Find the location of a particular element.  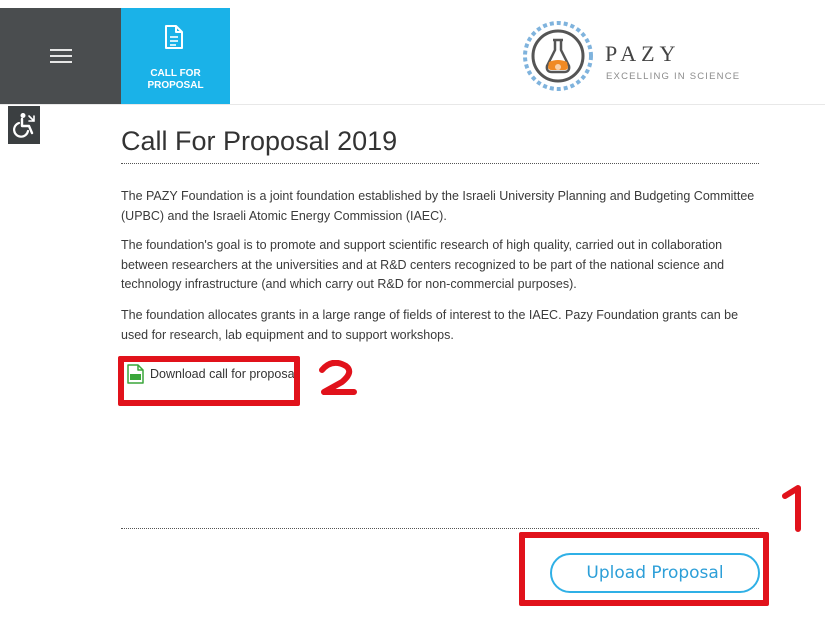

hamburger-icon is located at coordinates (60, 56).